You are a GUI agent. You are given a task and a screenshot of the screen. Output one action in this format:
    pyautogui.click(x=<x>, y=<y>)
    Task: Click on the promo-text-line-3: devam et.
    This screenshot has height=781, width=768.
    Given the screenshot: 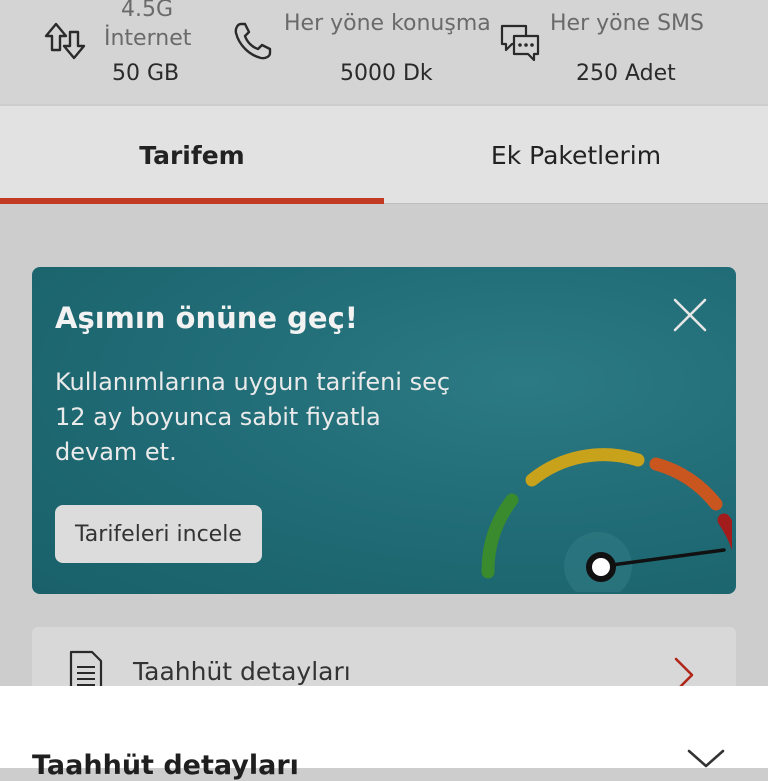 What is the action you would take?
    pyautogui.click(x=116, y=452)
    